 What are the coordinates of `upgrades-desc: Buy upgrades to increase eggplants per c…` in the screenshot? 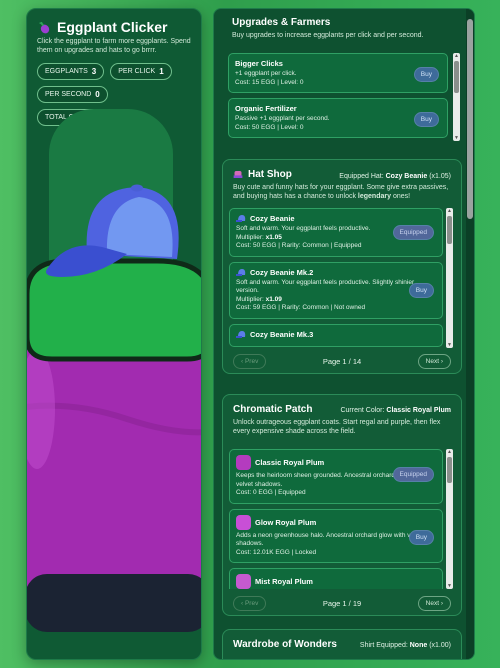 It's located at (328, 35).